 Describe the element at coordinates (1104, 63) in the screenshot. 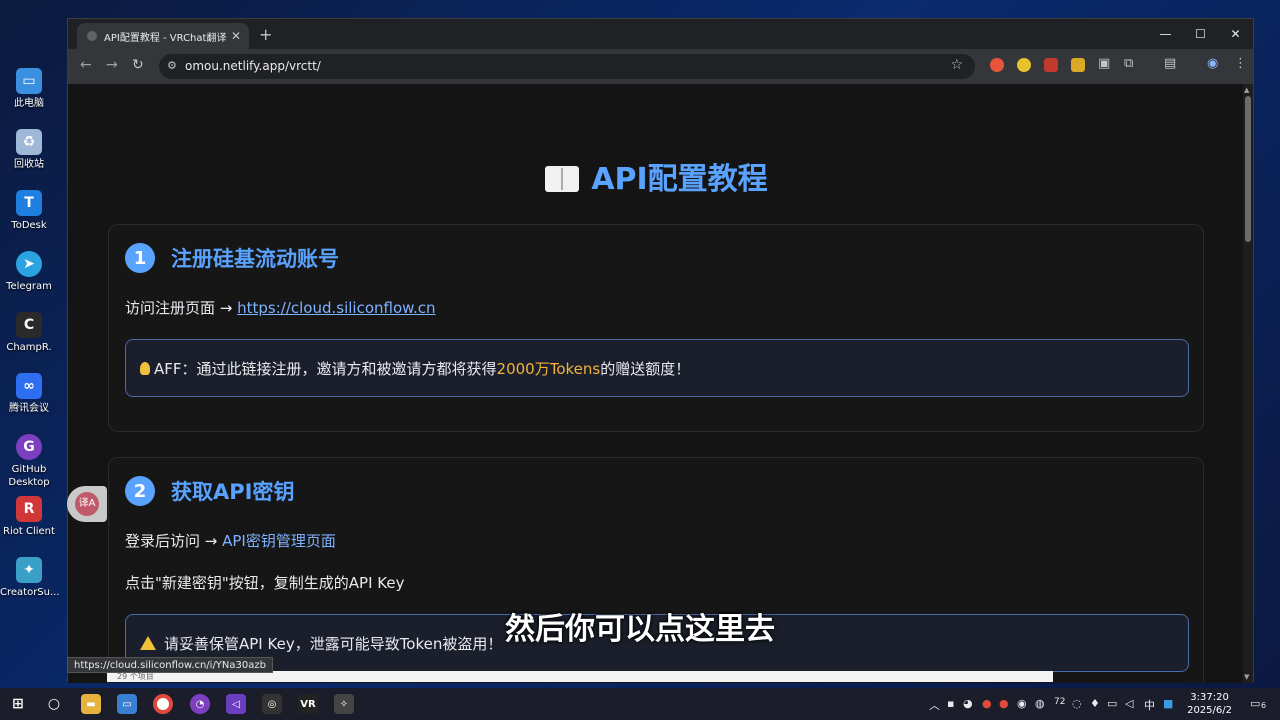

I see `extension-5-icon: ▣` at that location.